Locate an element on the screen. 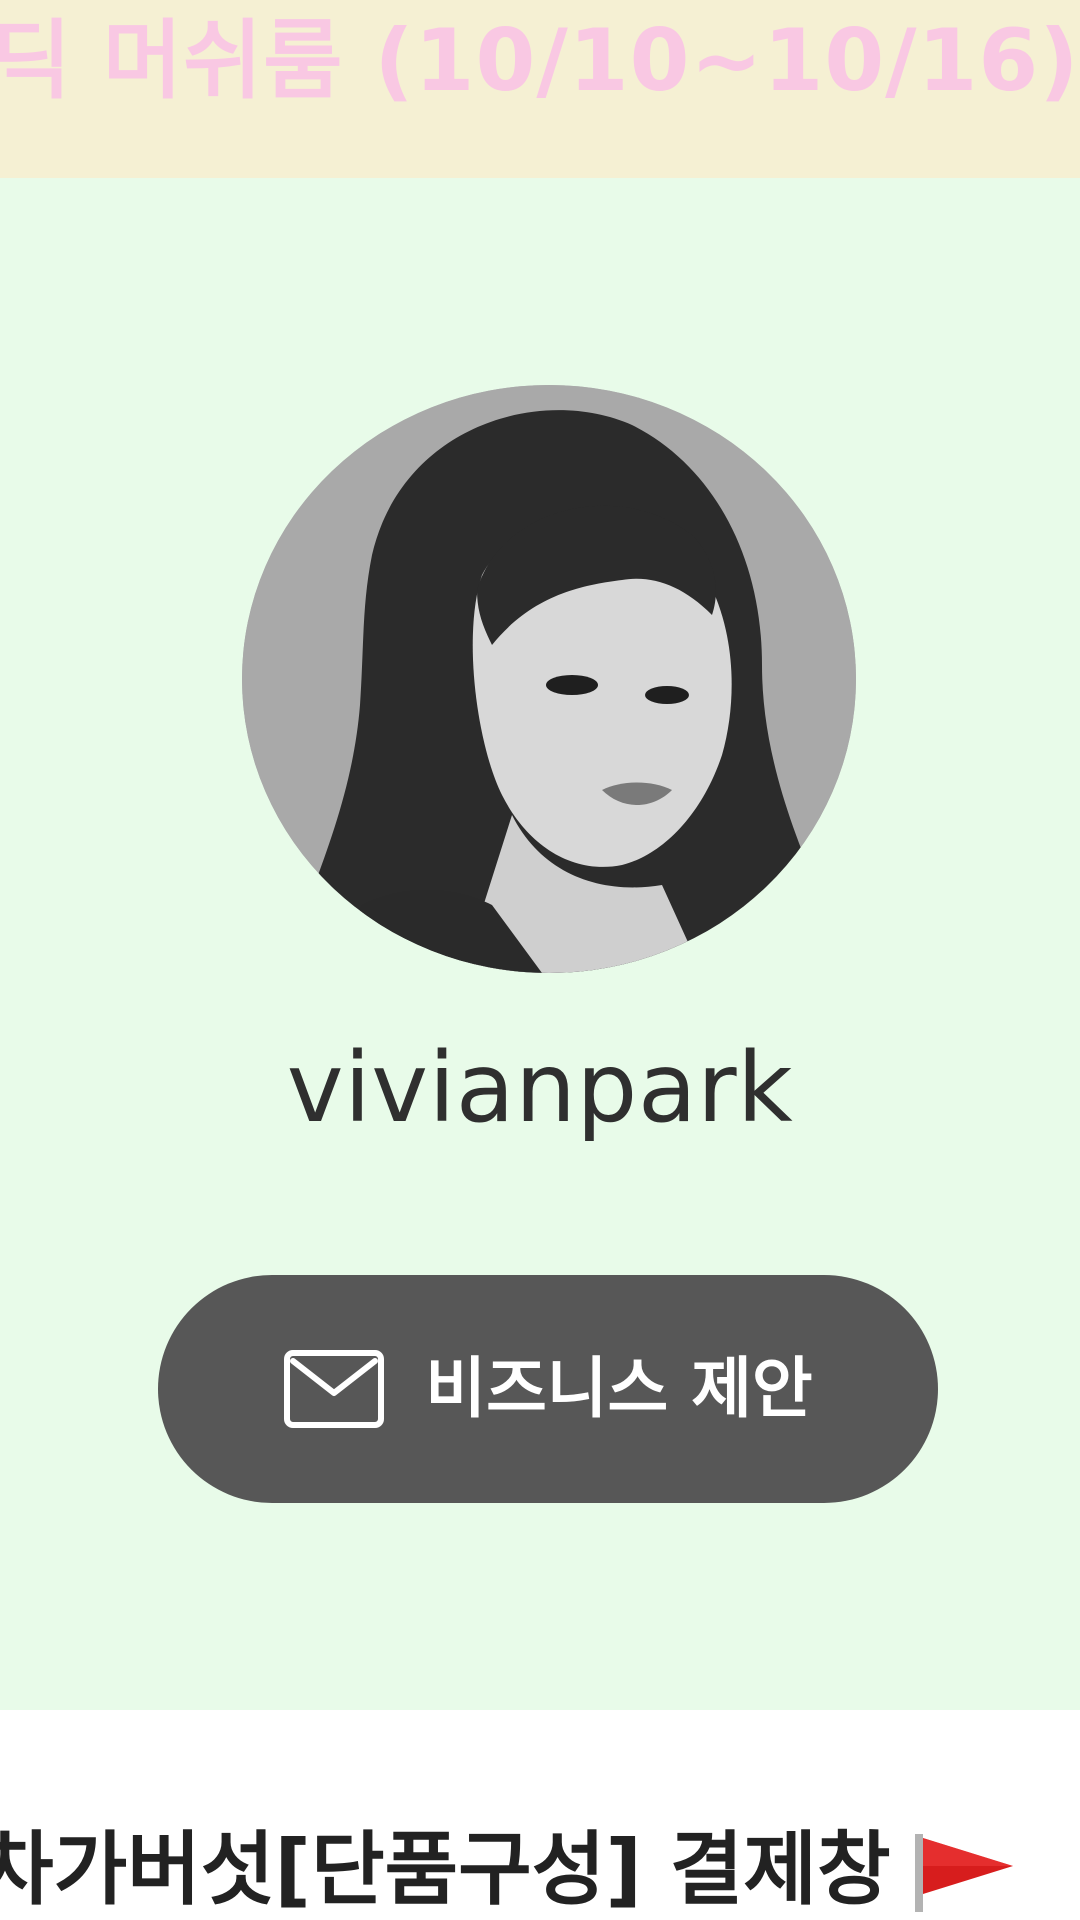 The image size is (1080, 1920). business-proposal-button: 비즈니스 제안 is located at coordinates (548, 1389).